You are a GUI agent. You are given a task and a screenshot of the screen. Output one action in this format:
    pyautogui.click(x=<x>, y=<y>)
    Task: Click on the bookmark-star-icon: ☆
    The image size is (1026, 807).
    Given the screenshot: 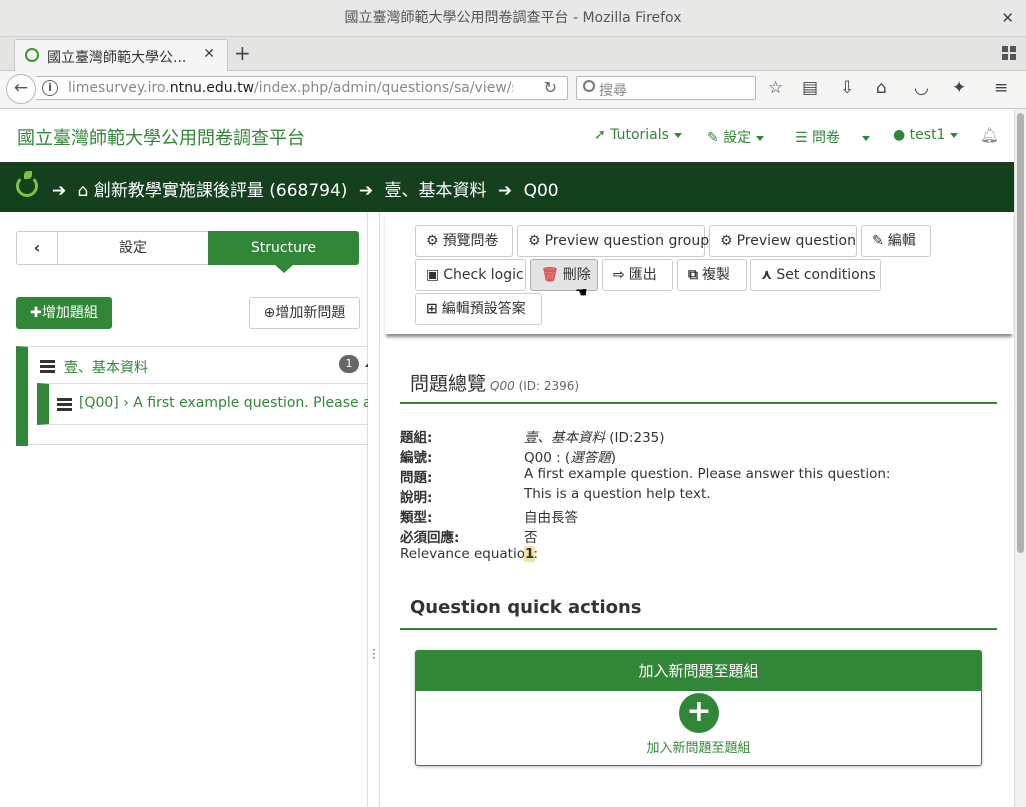 What is the action you would take?
    pyautogui.click(x=775, y=88)
    